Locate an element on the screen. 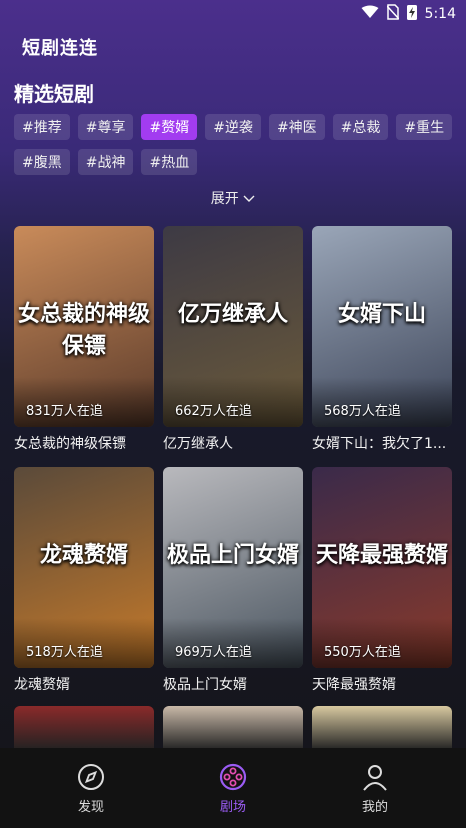  nav-label: 我的 is located at coordinates (374, 807).